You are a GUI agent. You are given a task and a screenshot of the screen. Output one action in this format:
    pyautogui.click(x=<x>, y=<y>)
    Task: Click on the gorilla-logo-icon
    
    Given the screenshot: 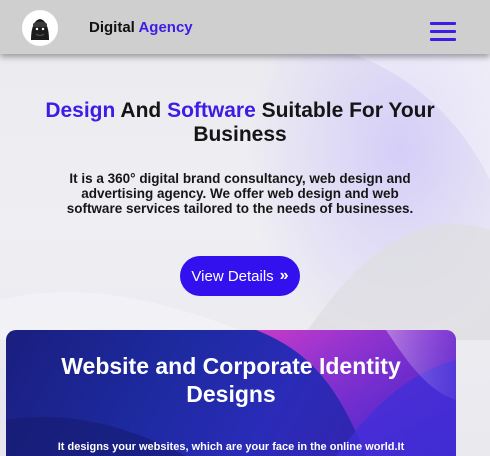 What is the action you would take?
    pyautogui.click(x=40, y=28)
    